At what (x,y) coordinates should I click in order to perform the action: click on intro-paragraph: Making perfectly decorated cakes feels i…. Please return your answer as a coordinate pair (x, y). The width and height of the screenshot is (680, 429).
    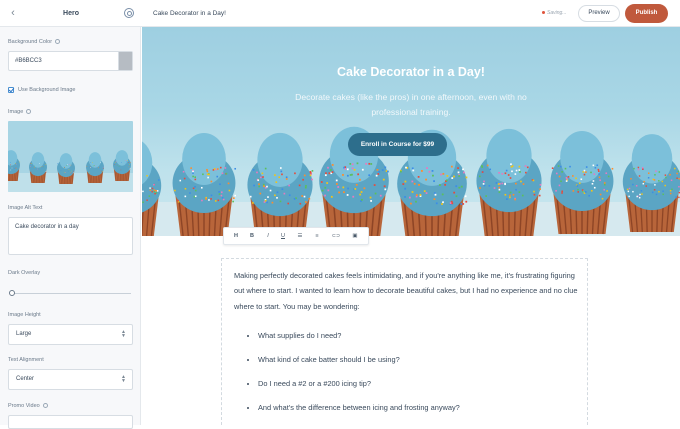
    Looking at the image, I should click on (406, 291).